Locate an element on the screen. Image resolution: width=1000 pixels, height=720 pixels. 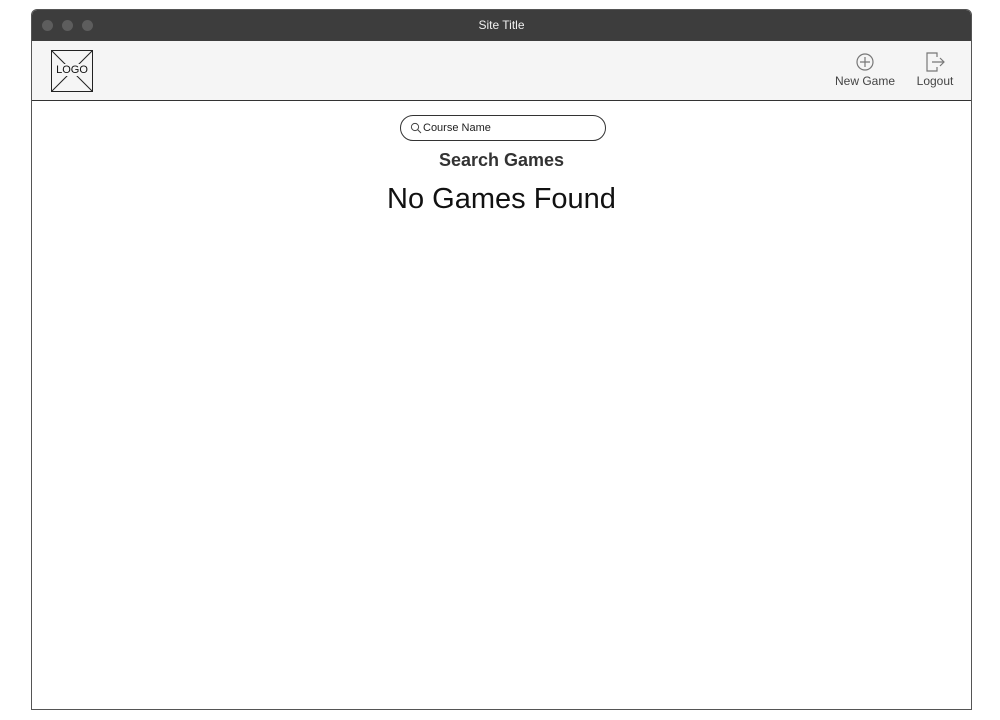
logo: LOGO is located at coordinates (72, 71).